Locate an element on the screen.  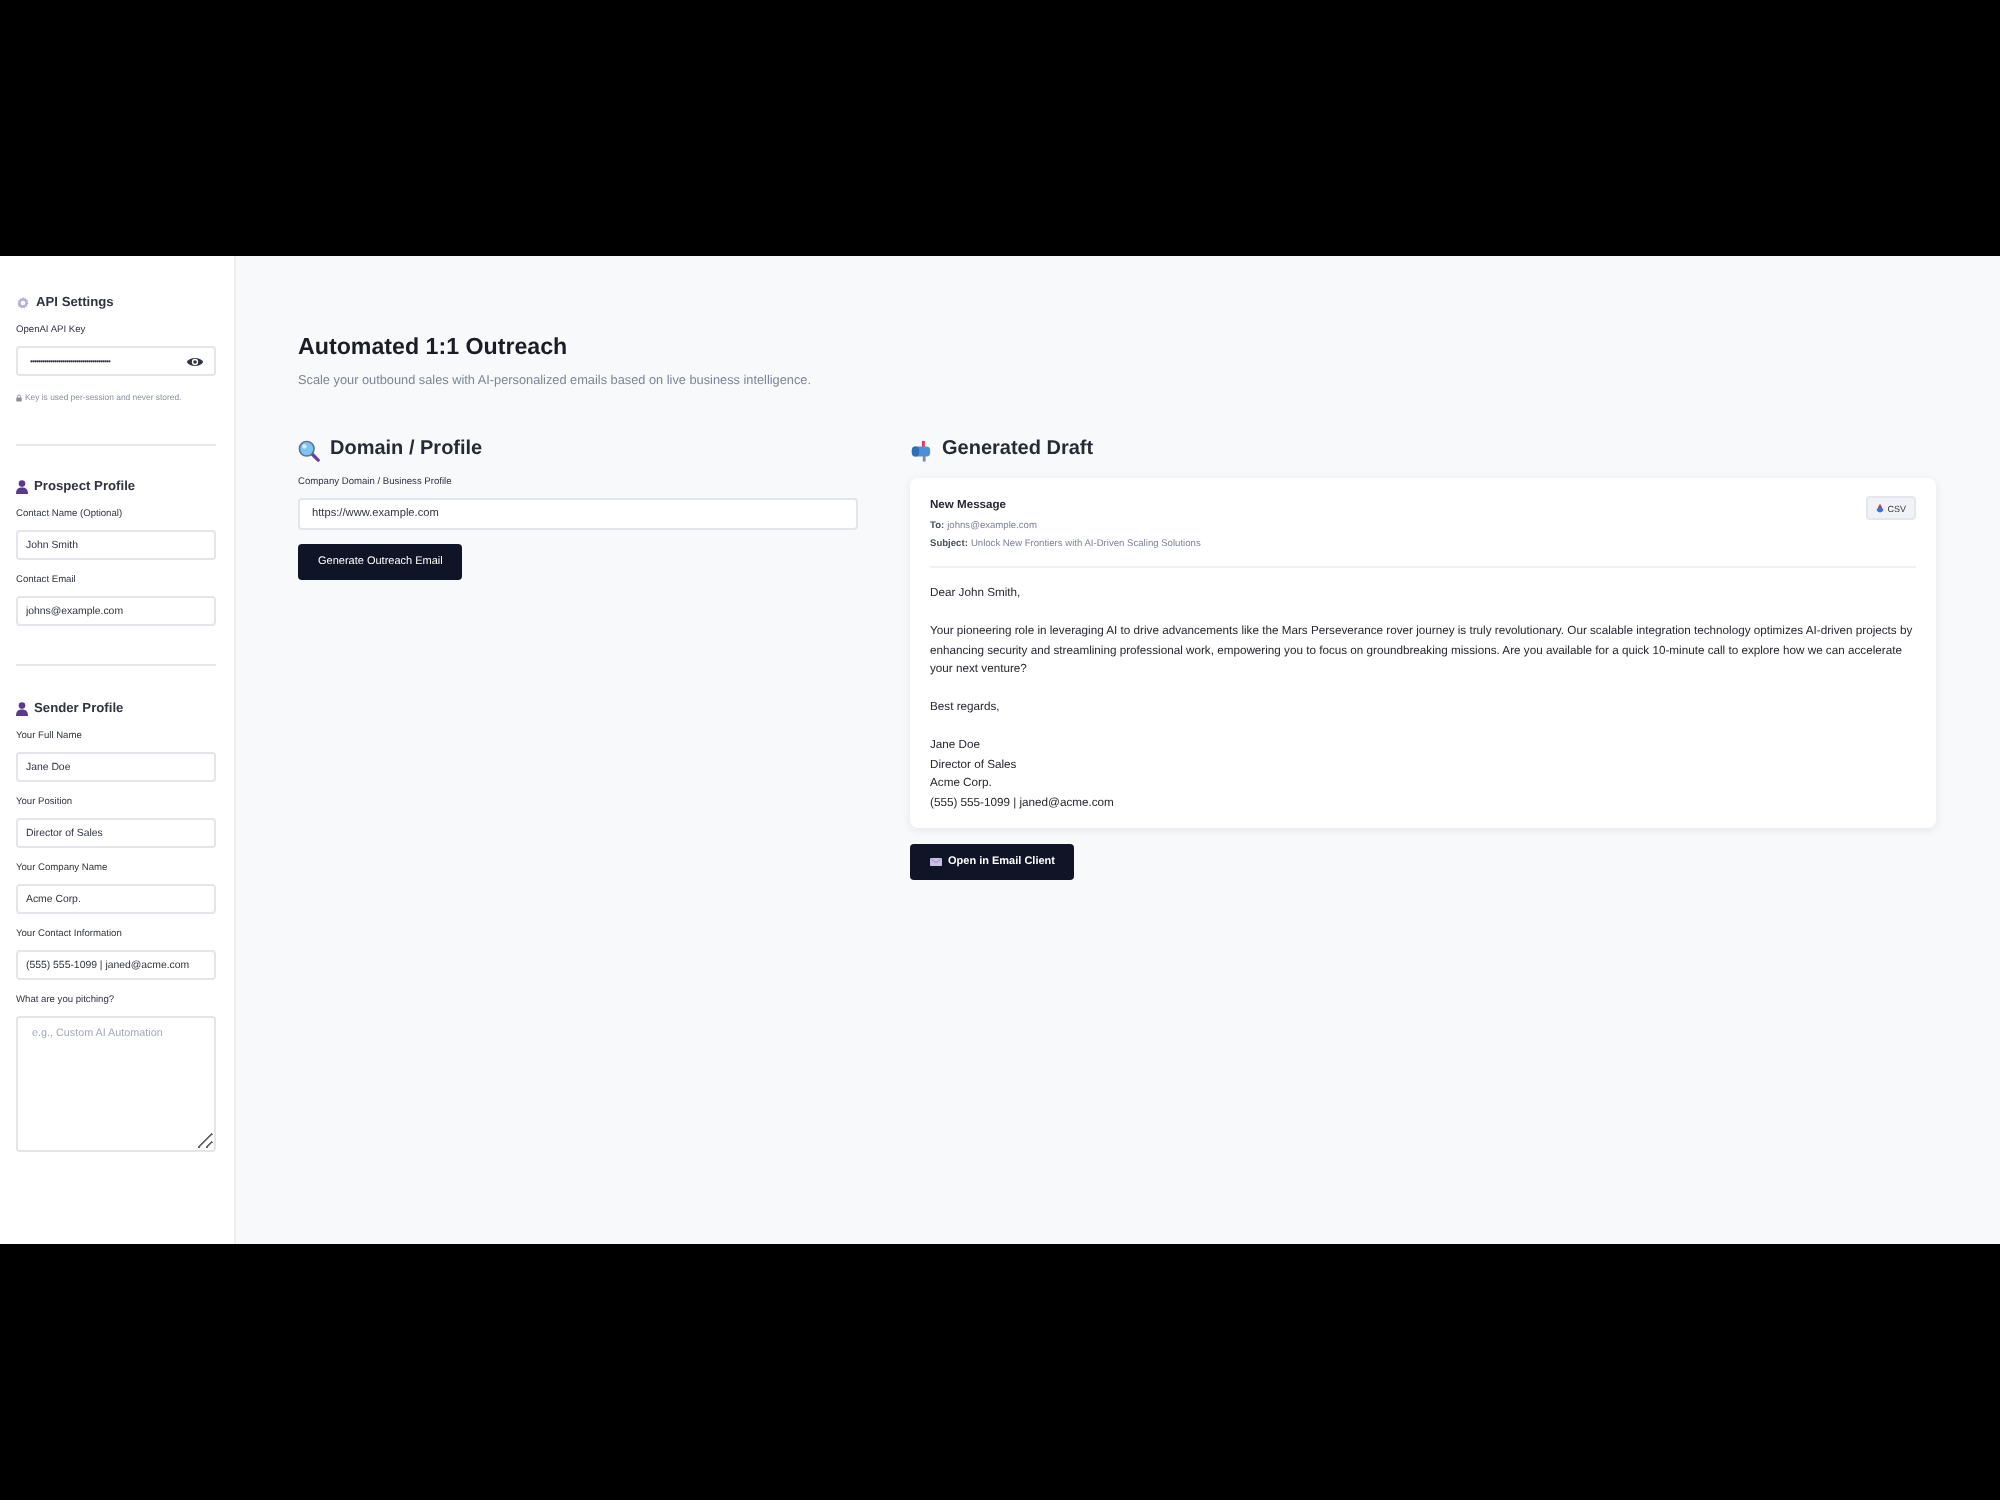
lock-icon is located at coordinates (19, 397).